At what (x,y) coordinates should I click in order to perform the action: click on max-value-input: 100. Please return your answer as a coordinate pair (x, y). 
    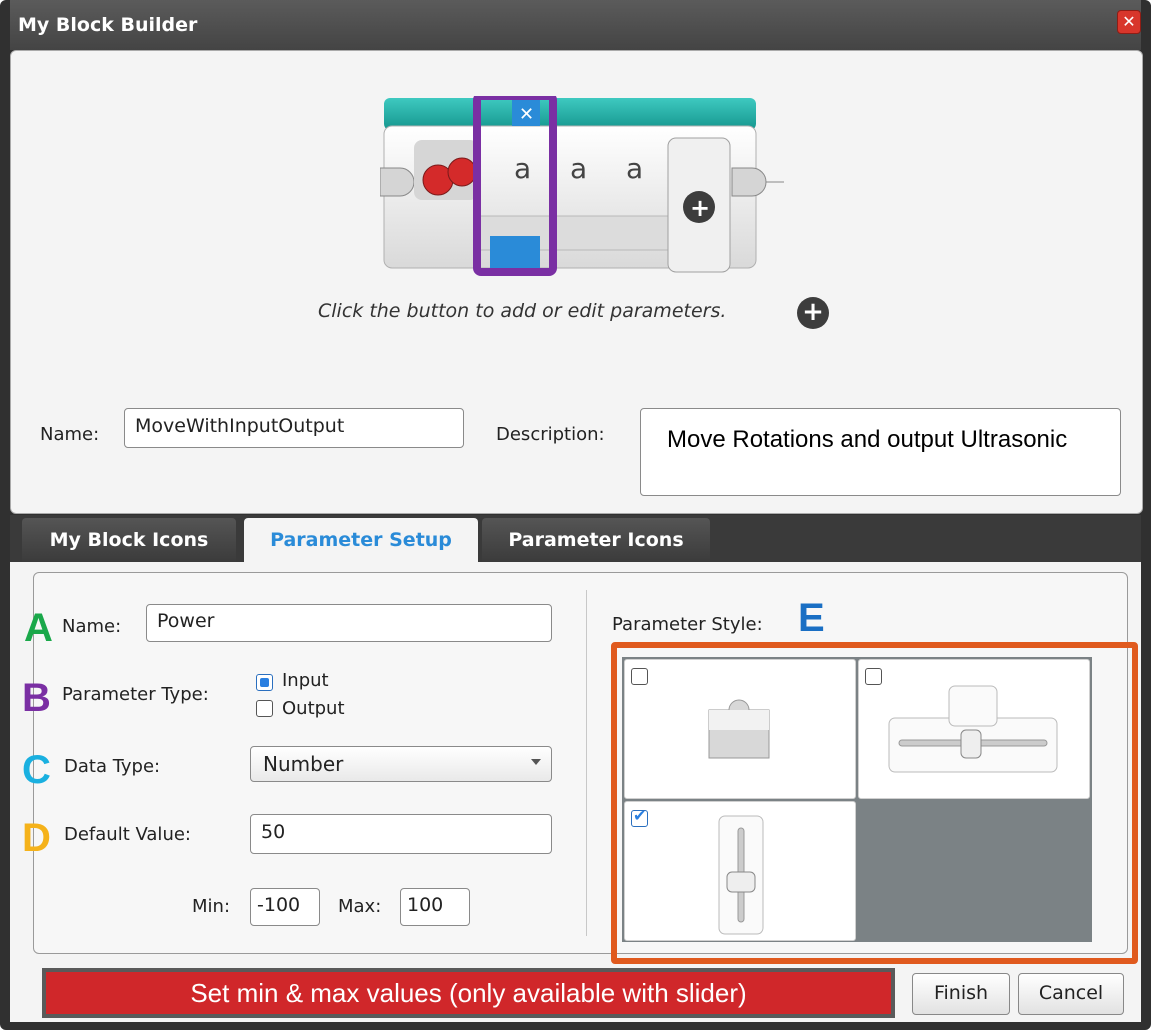
    Looking at the image, I should click on (435, 907).